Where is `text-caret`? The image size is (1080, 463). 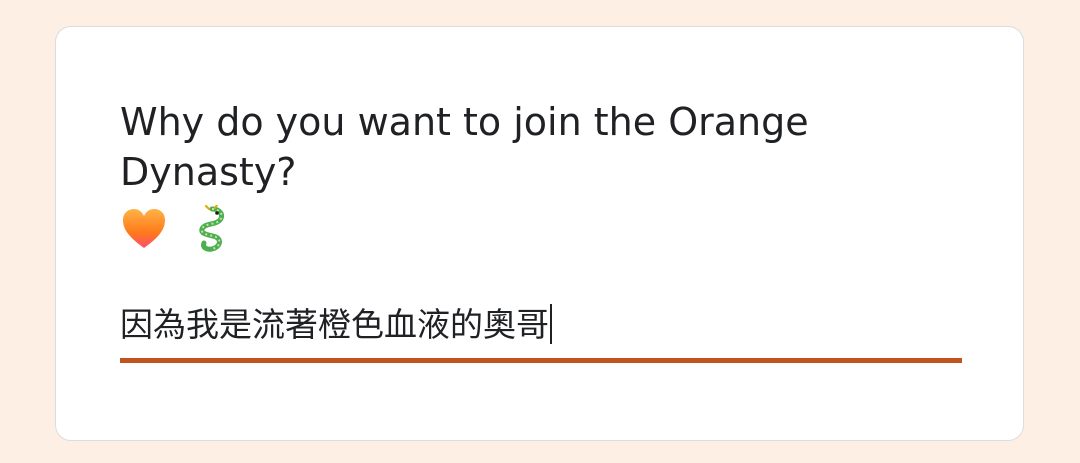
text-caret is located at coordinates (551, 324).